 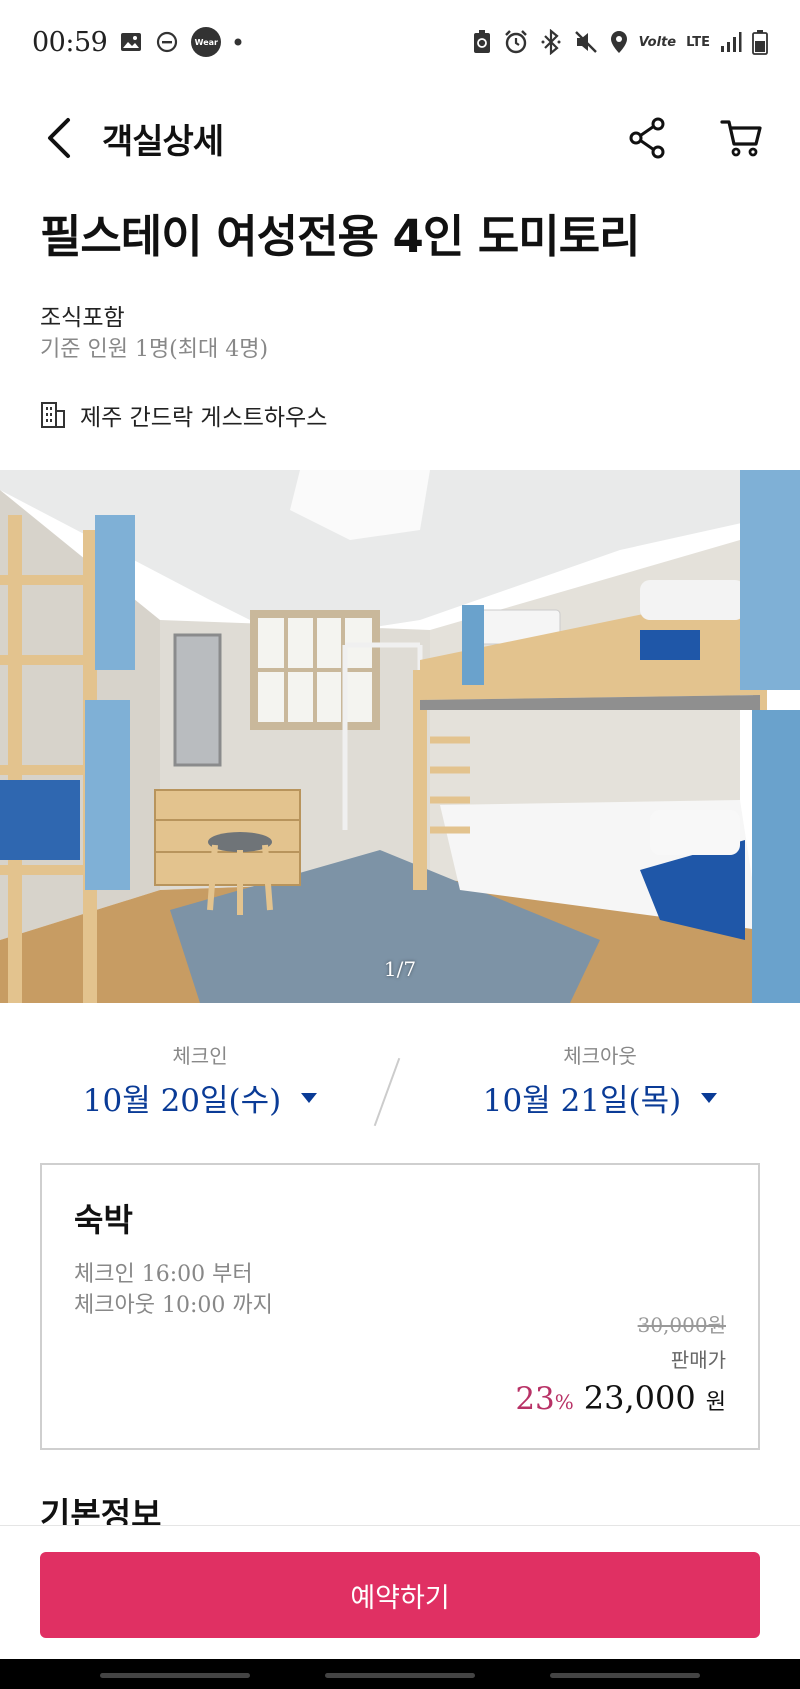 I want to click on battery-saver-icon, so click(x=482, y=42).